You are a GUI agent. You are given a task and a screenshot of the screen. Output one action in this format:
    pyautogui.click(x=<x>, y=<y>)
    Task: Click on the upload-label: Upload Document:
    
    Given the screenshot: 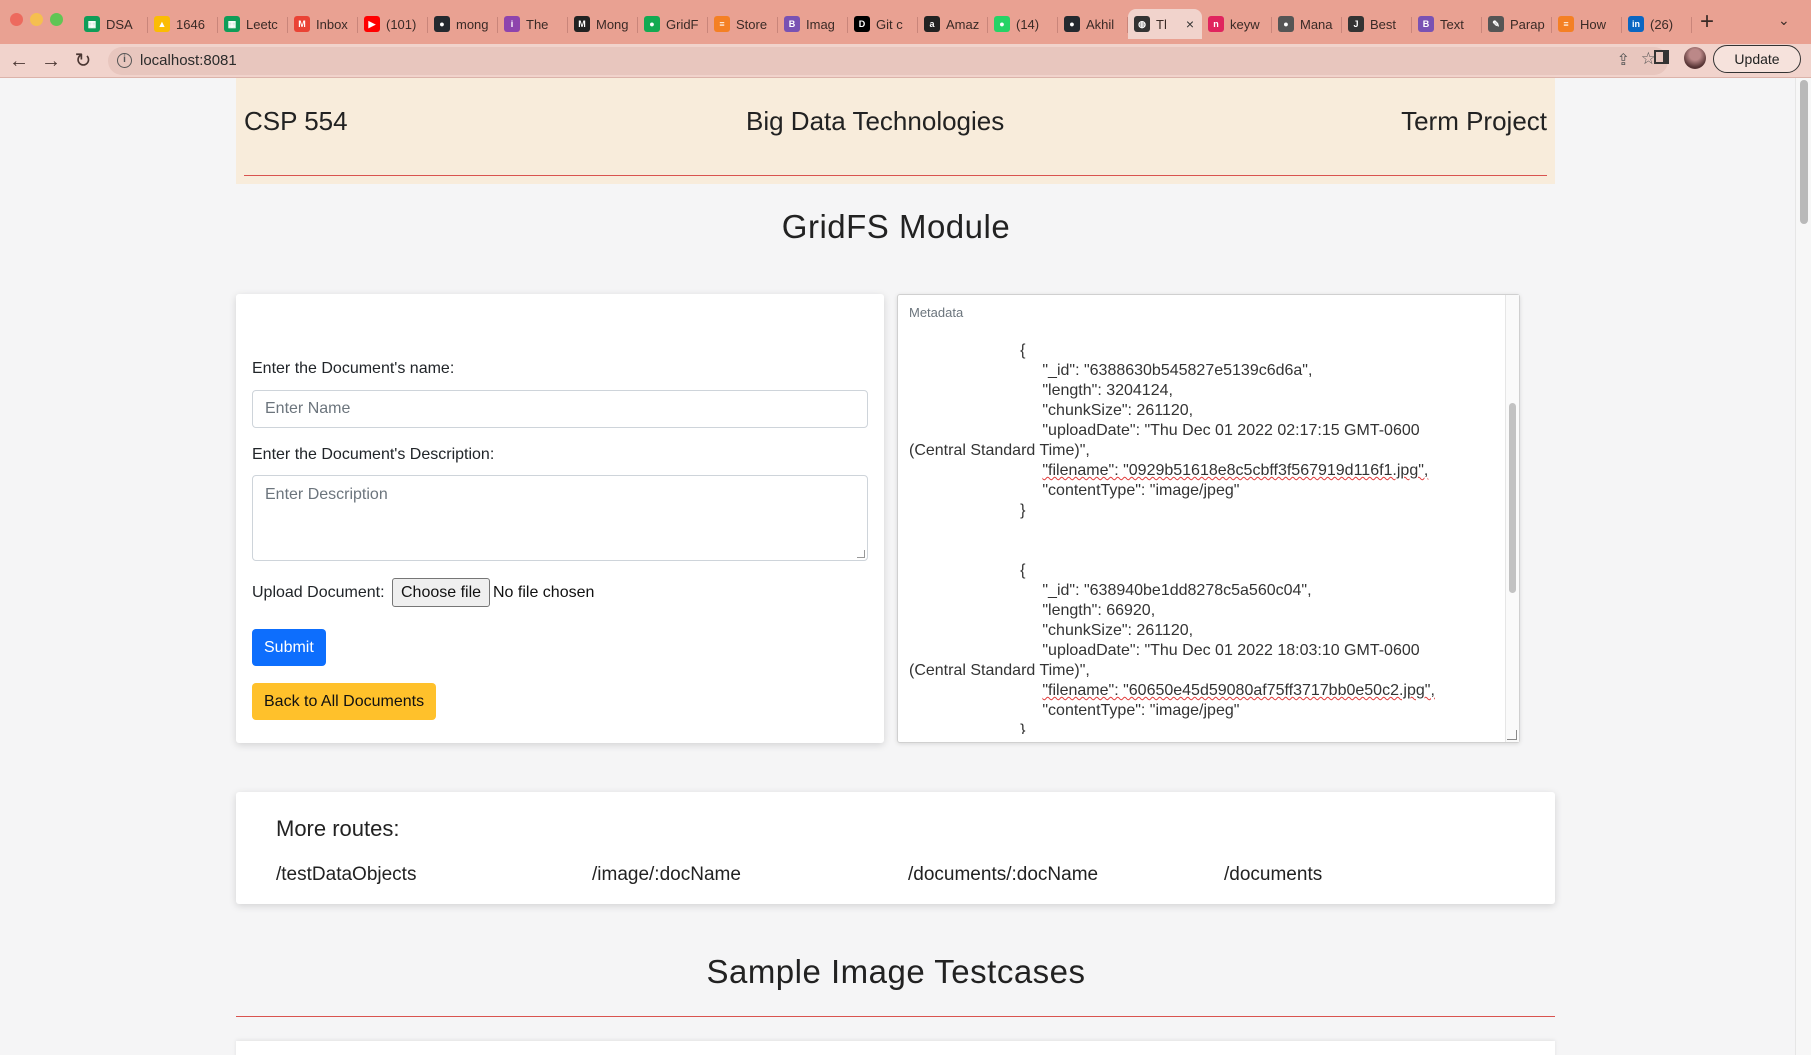 What is the action you would take?
    pyautogui.click(x=318, y=592)
    